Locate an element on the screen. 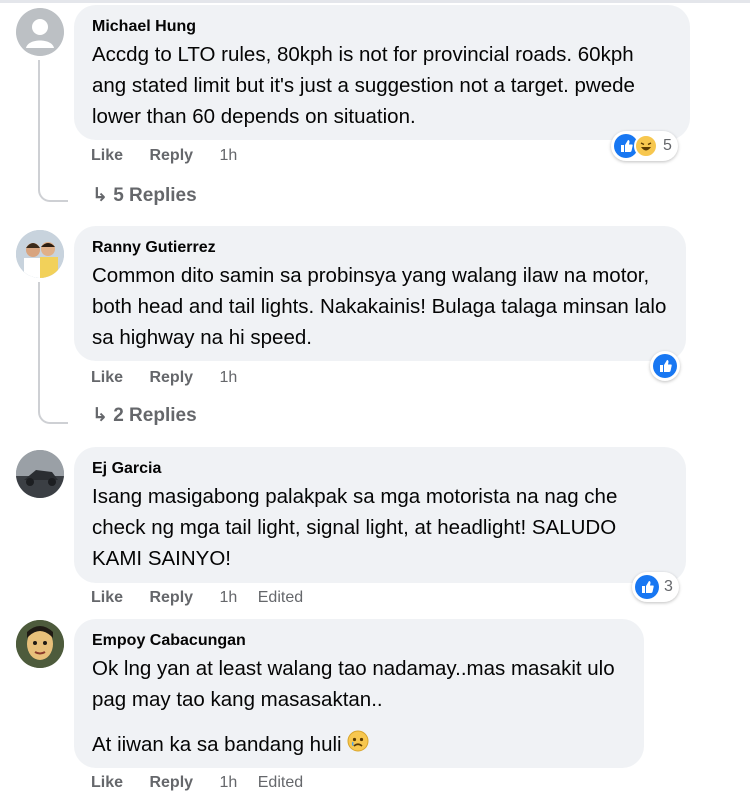  reaction-summary: 3 is located at coordinates (655, 587).